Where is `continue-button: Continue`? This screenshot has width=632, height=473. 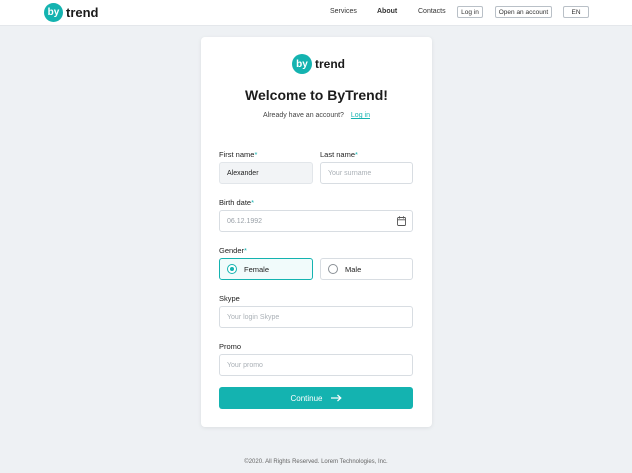 continue-button: Continue is located at coordinates (316, 398).